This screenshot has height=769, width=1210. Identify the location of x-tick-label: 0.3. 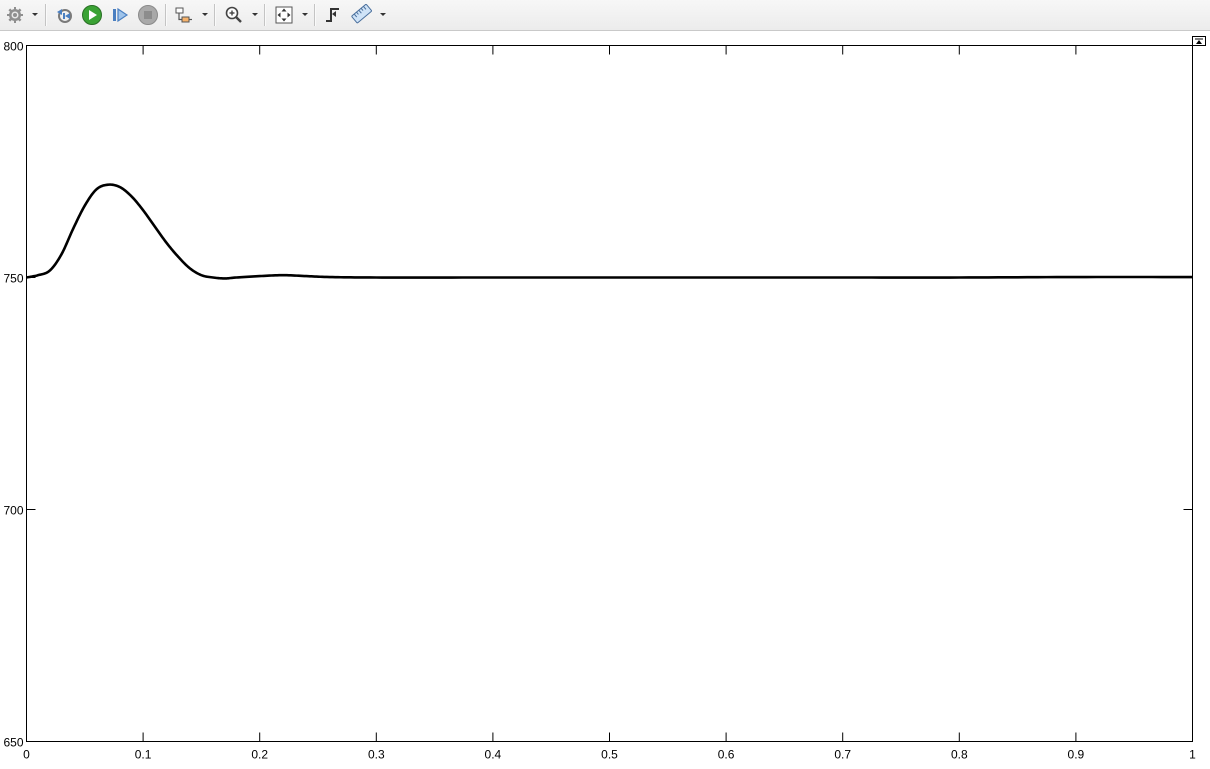
(376, 755).